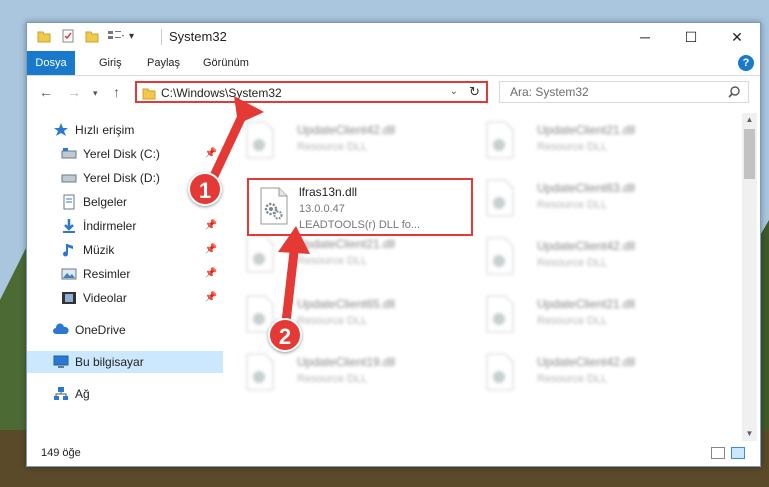 This screenshot has height=487, width=769. Describe the element at coordinates (221, 93) in the screenshot. I see `address-path: C:\Windows\System32` at that location.